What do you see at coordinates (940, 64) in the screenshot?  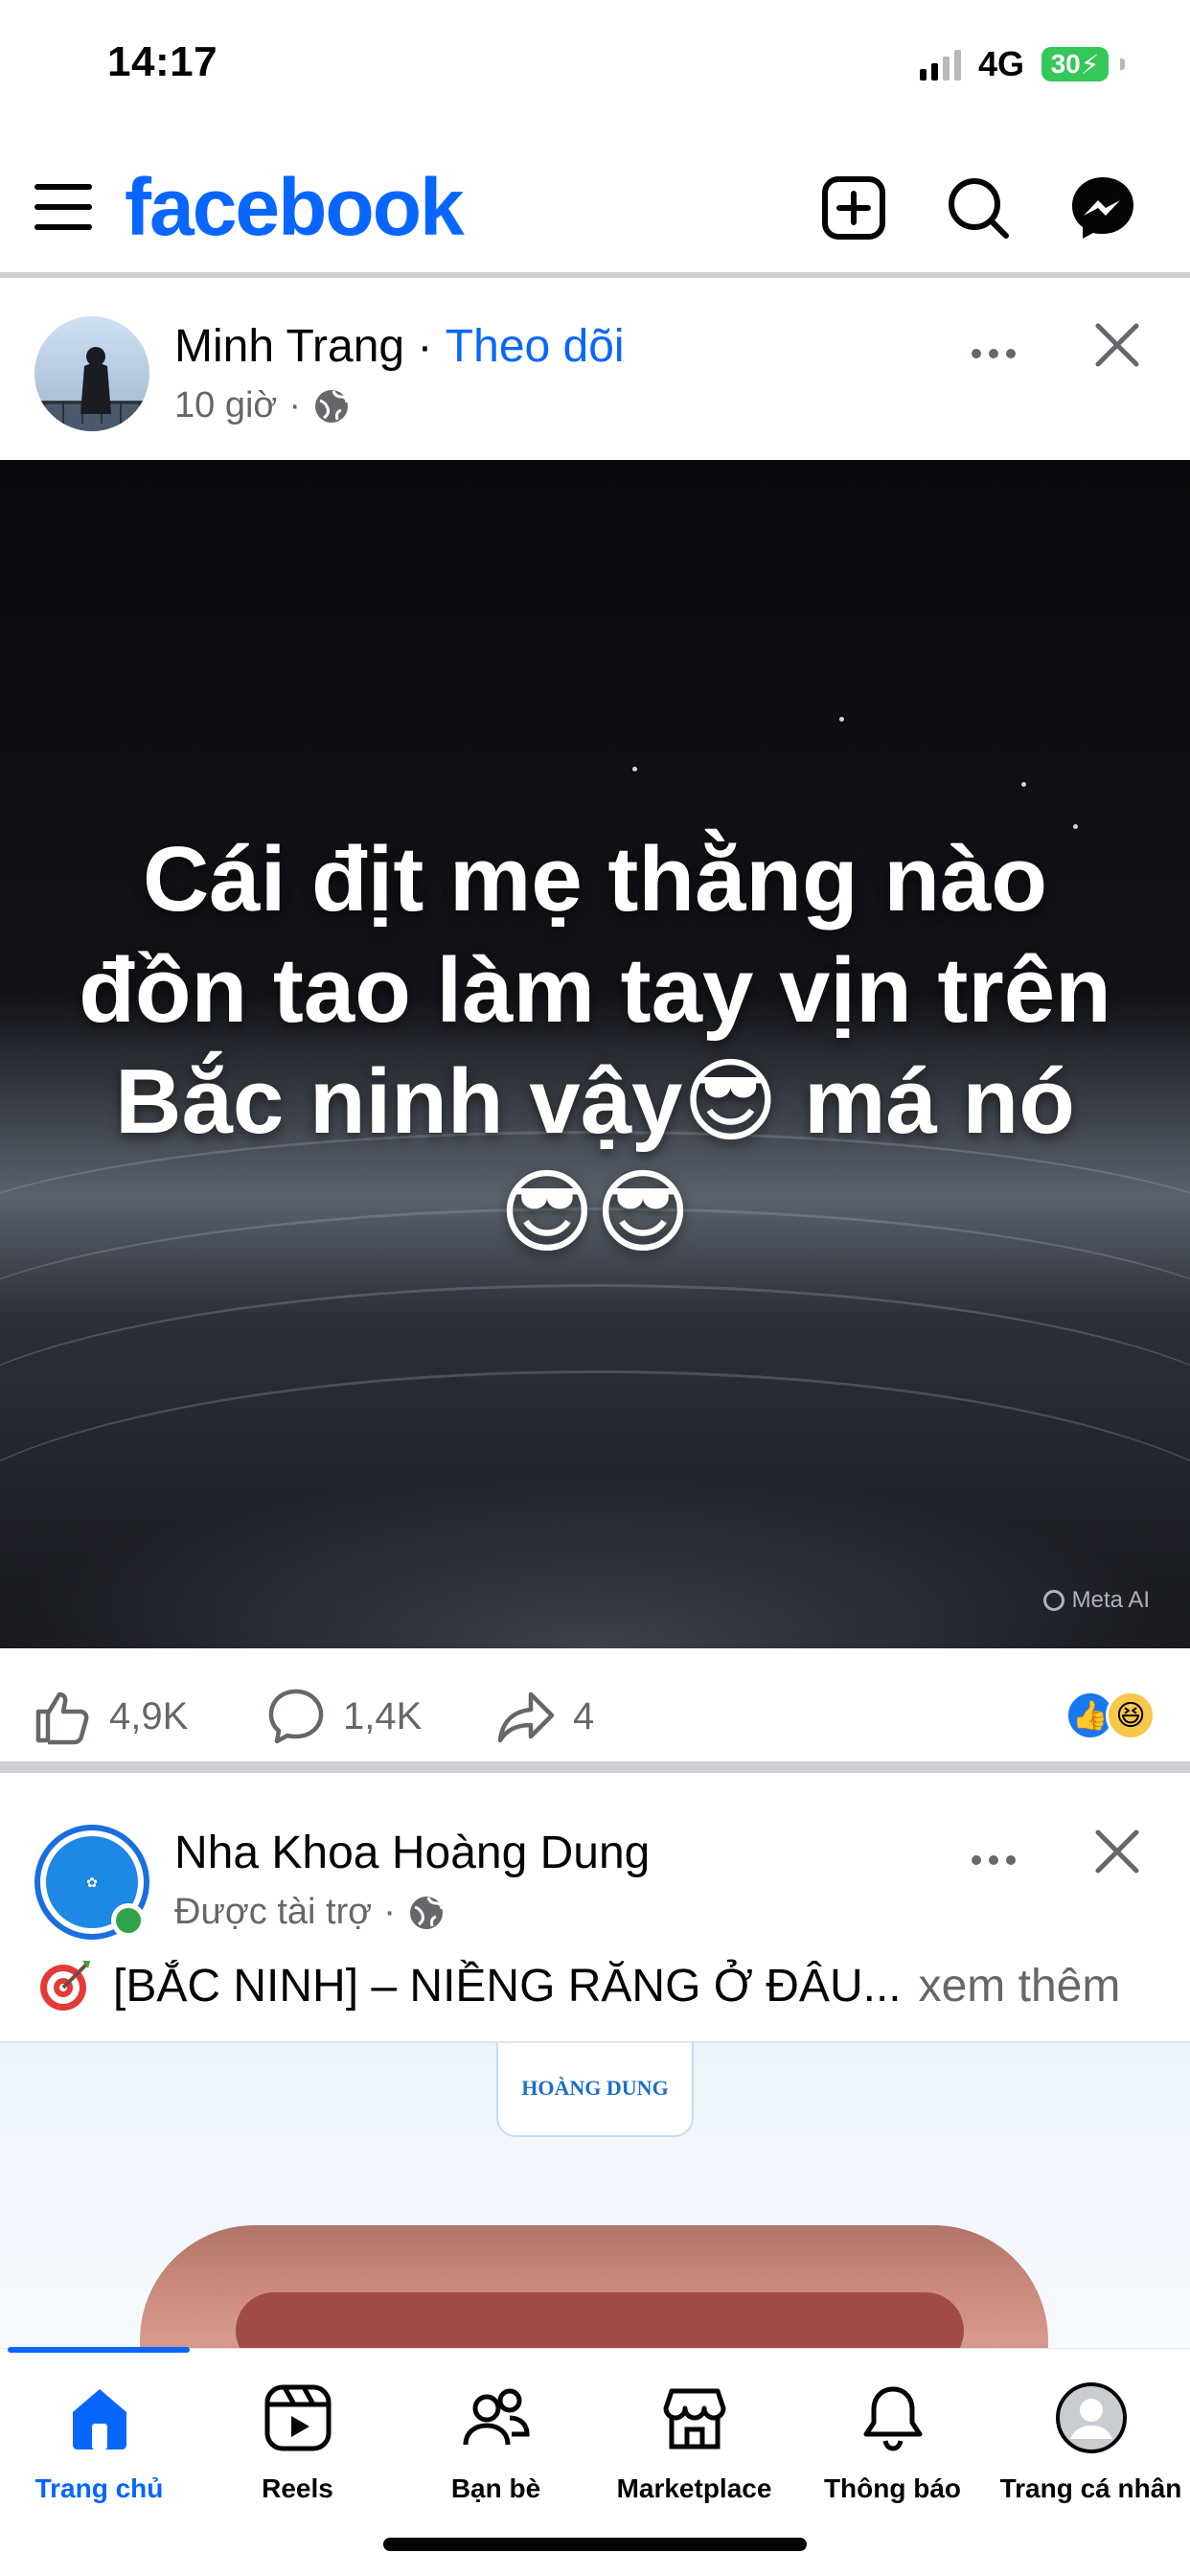 I see `signal-icon` at bounding box center [940, 64].